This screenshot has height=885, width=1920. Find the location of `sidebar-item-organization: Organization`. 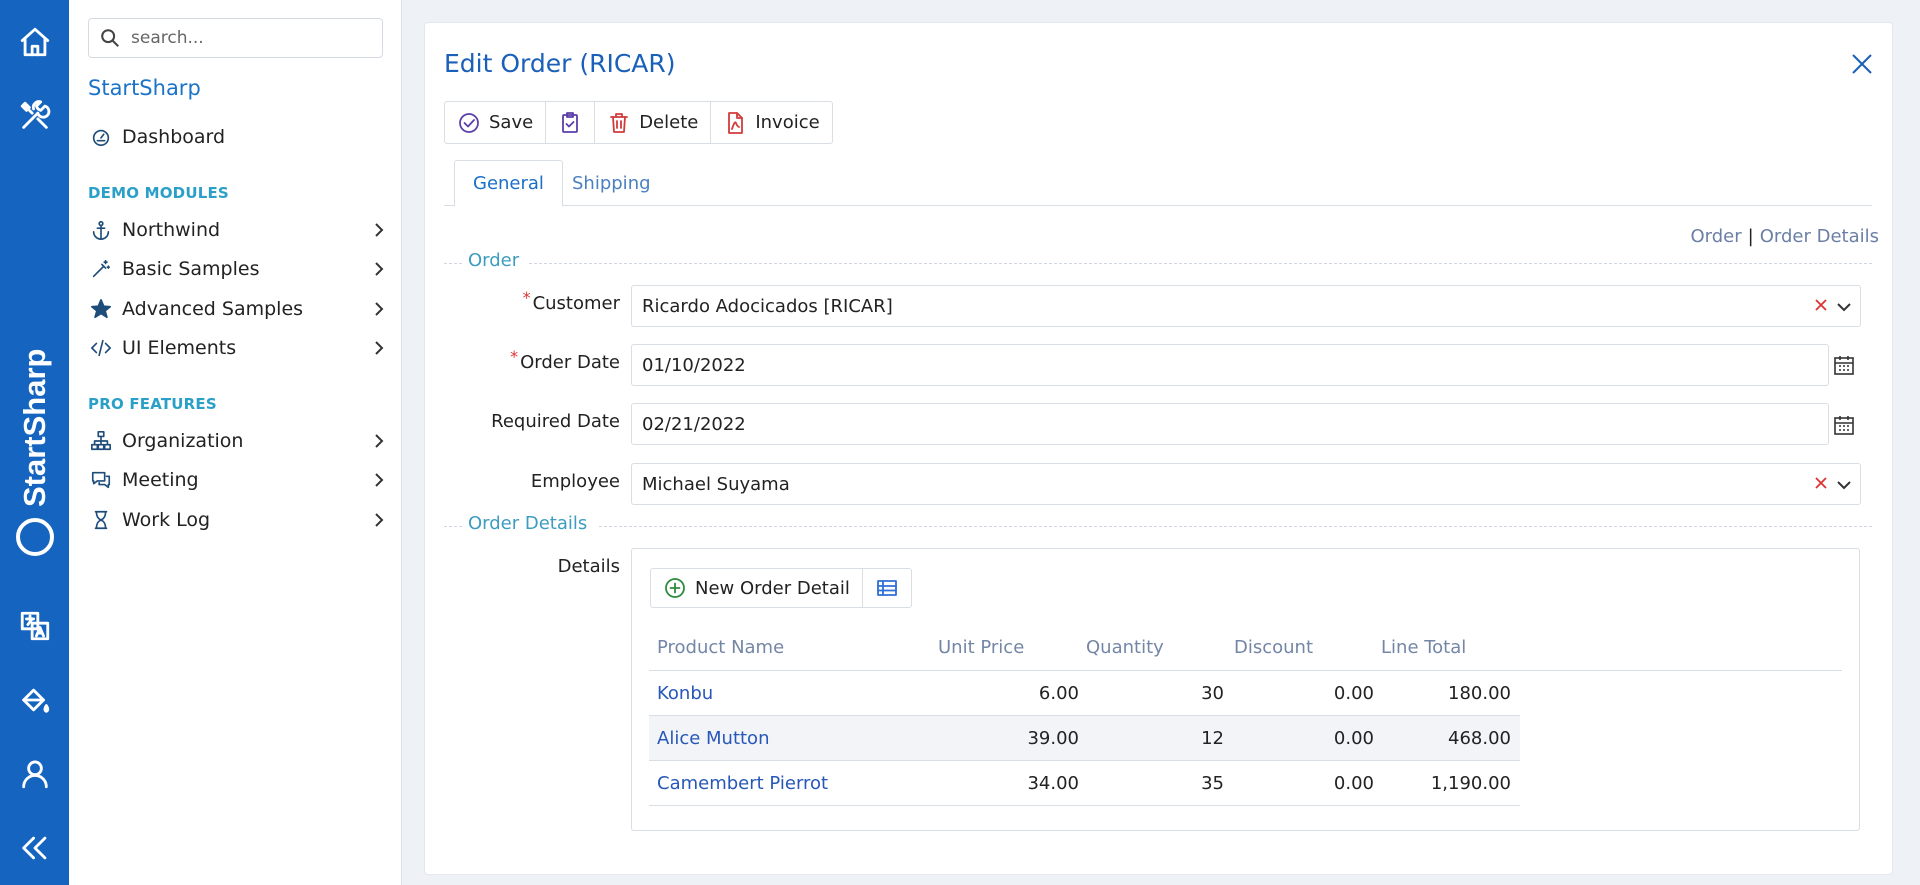

sidebar-item-organization: Organization is located at coordinates (238, 441).